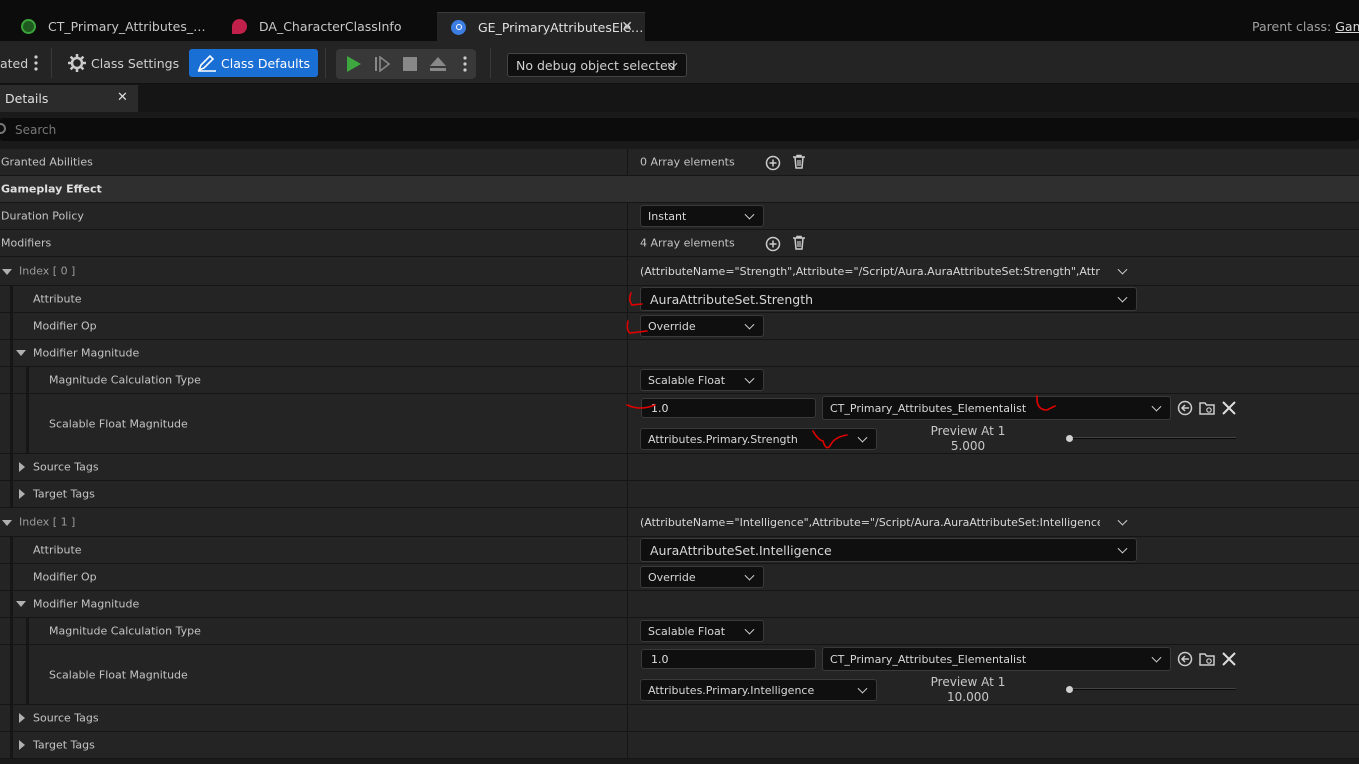 The width and height of the screenshot is (1359, 764). What do you see at coordinates (135, 63) in the screenshot?
I see `class-settings-label: Class Settings` at bounding box center [135, 63].